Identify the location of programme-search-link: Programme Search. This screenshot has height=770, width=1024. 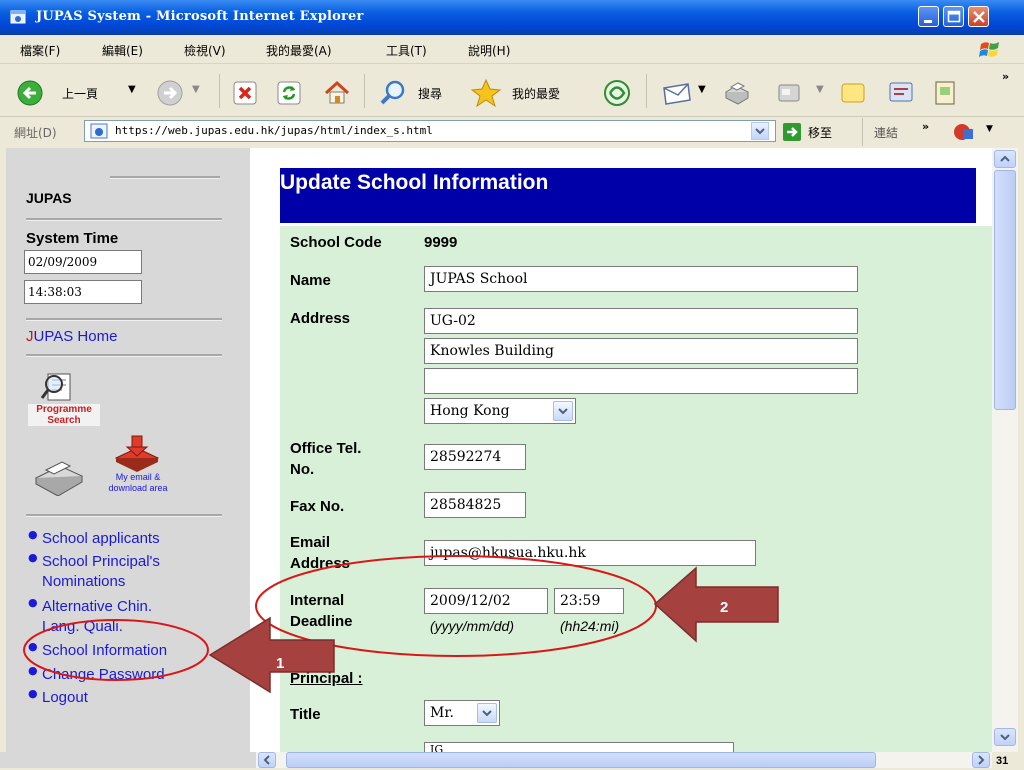
(66, 401).